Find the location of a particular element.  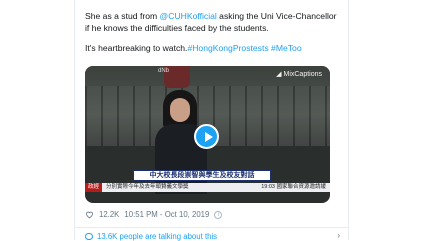

info-icon: i is located at coordinates (218, 214).